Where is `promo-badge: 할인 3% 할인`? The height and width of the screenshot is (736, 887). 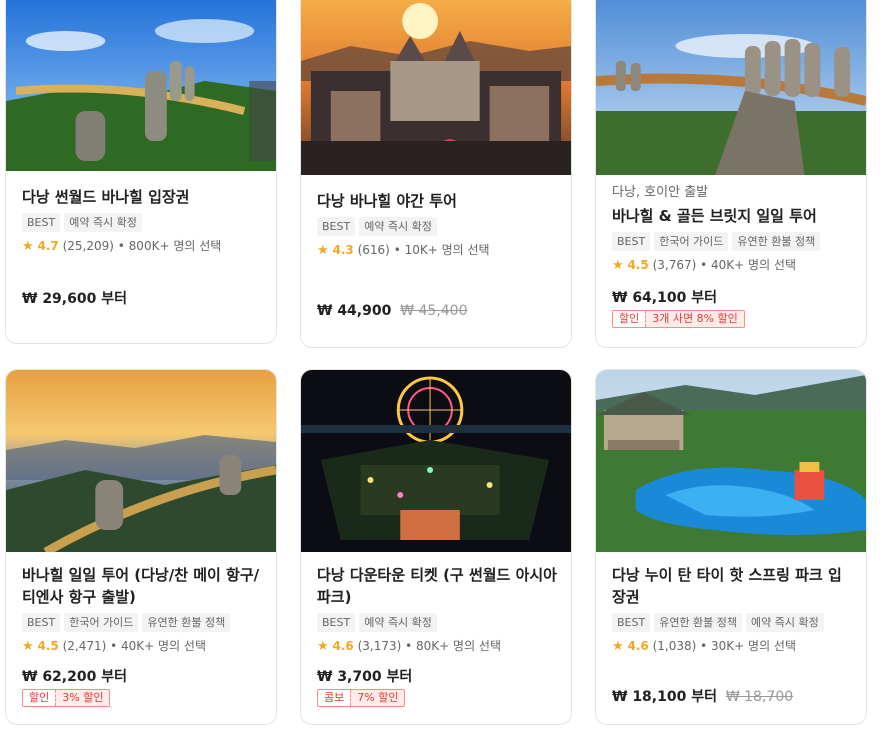
promo-badge: 할인 3% 할인 is located at coordinates (66, 698).